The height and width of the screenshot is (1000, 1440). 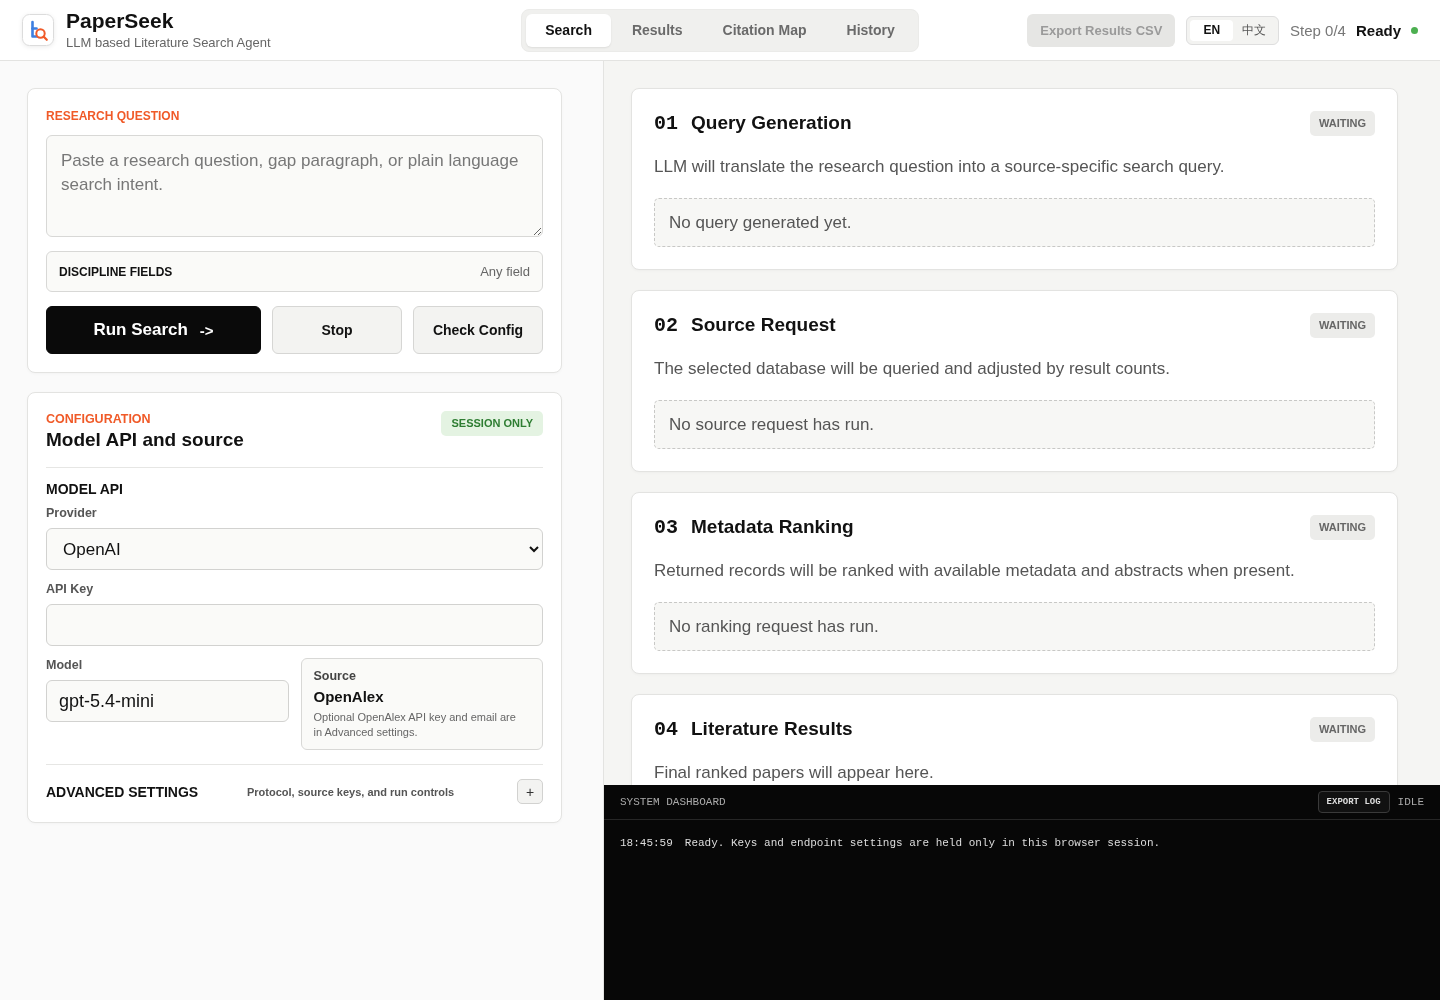 What do you see at coordinates (70, 589) in the screenshot?
I see `field-label: API Key` at bounding box center [70, 589].